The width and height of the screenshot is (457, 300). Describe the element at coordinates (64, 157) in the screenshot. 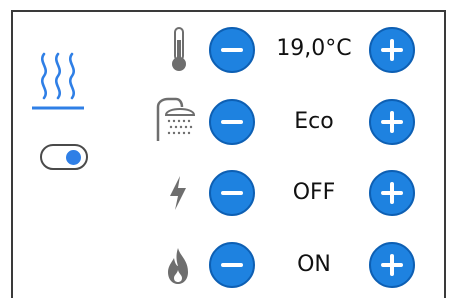

I see `heating-toggle` at that location.